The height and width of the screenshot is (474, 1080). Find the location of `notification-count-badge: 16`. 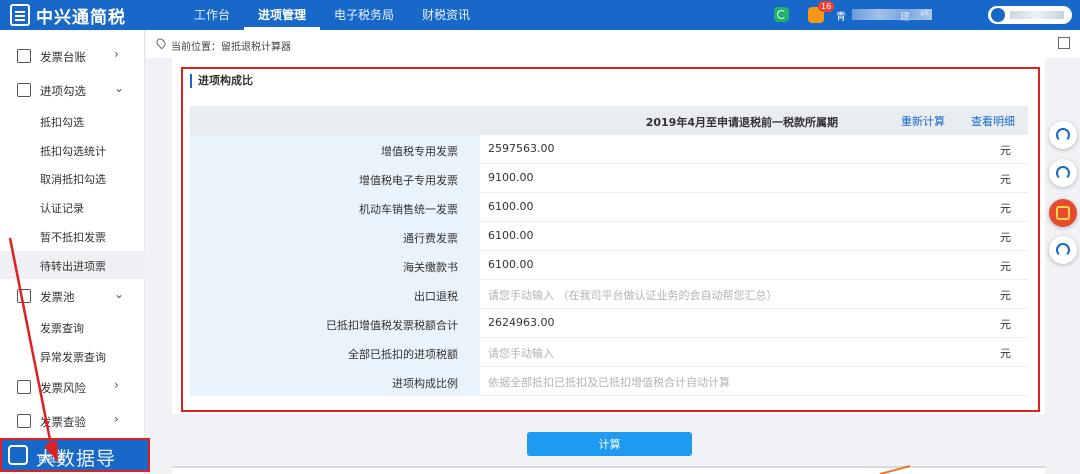

notification-count-badge: 16 is located at coordinates (826, 6).